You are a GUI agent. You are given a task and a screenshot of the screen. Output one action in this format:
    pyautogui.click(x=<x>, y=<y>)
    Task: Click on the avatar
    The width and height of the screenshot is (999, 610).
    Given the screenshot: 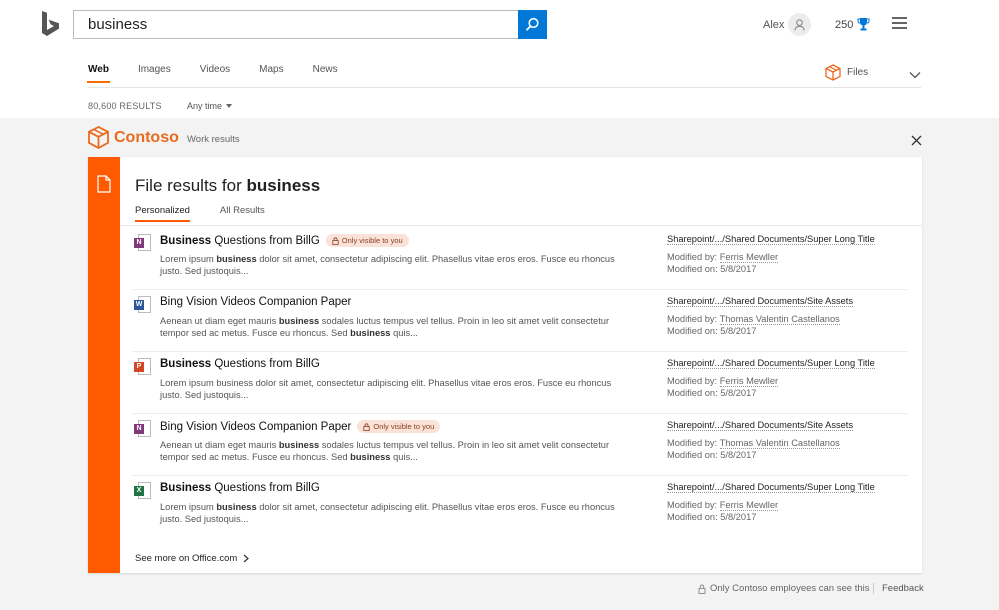 What is the action you would take?
    pyautogui.click(x=799, y=24)
    